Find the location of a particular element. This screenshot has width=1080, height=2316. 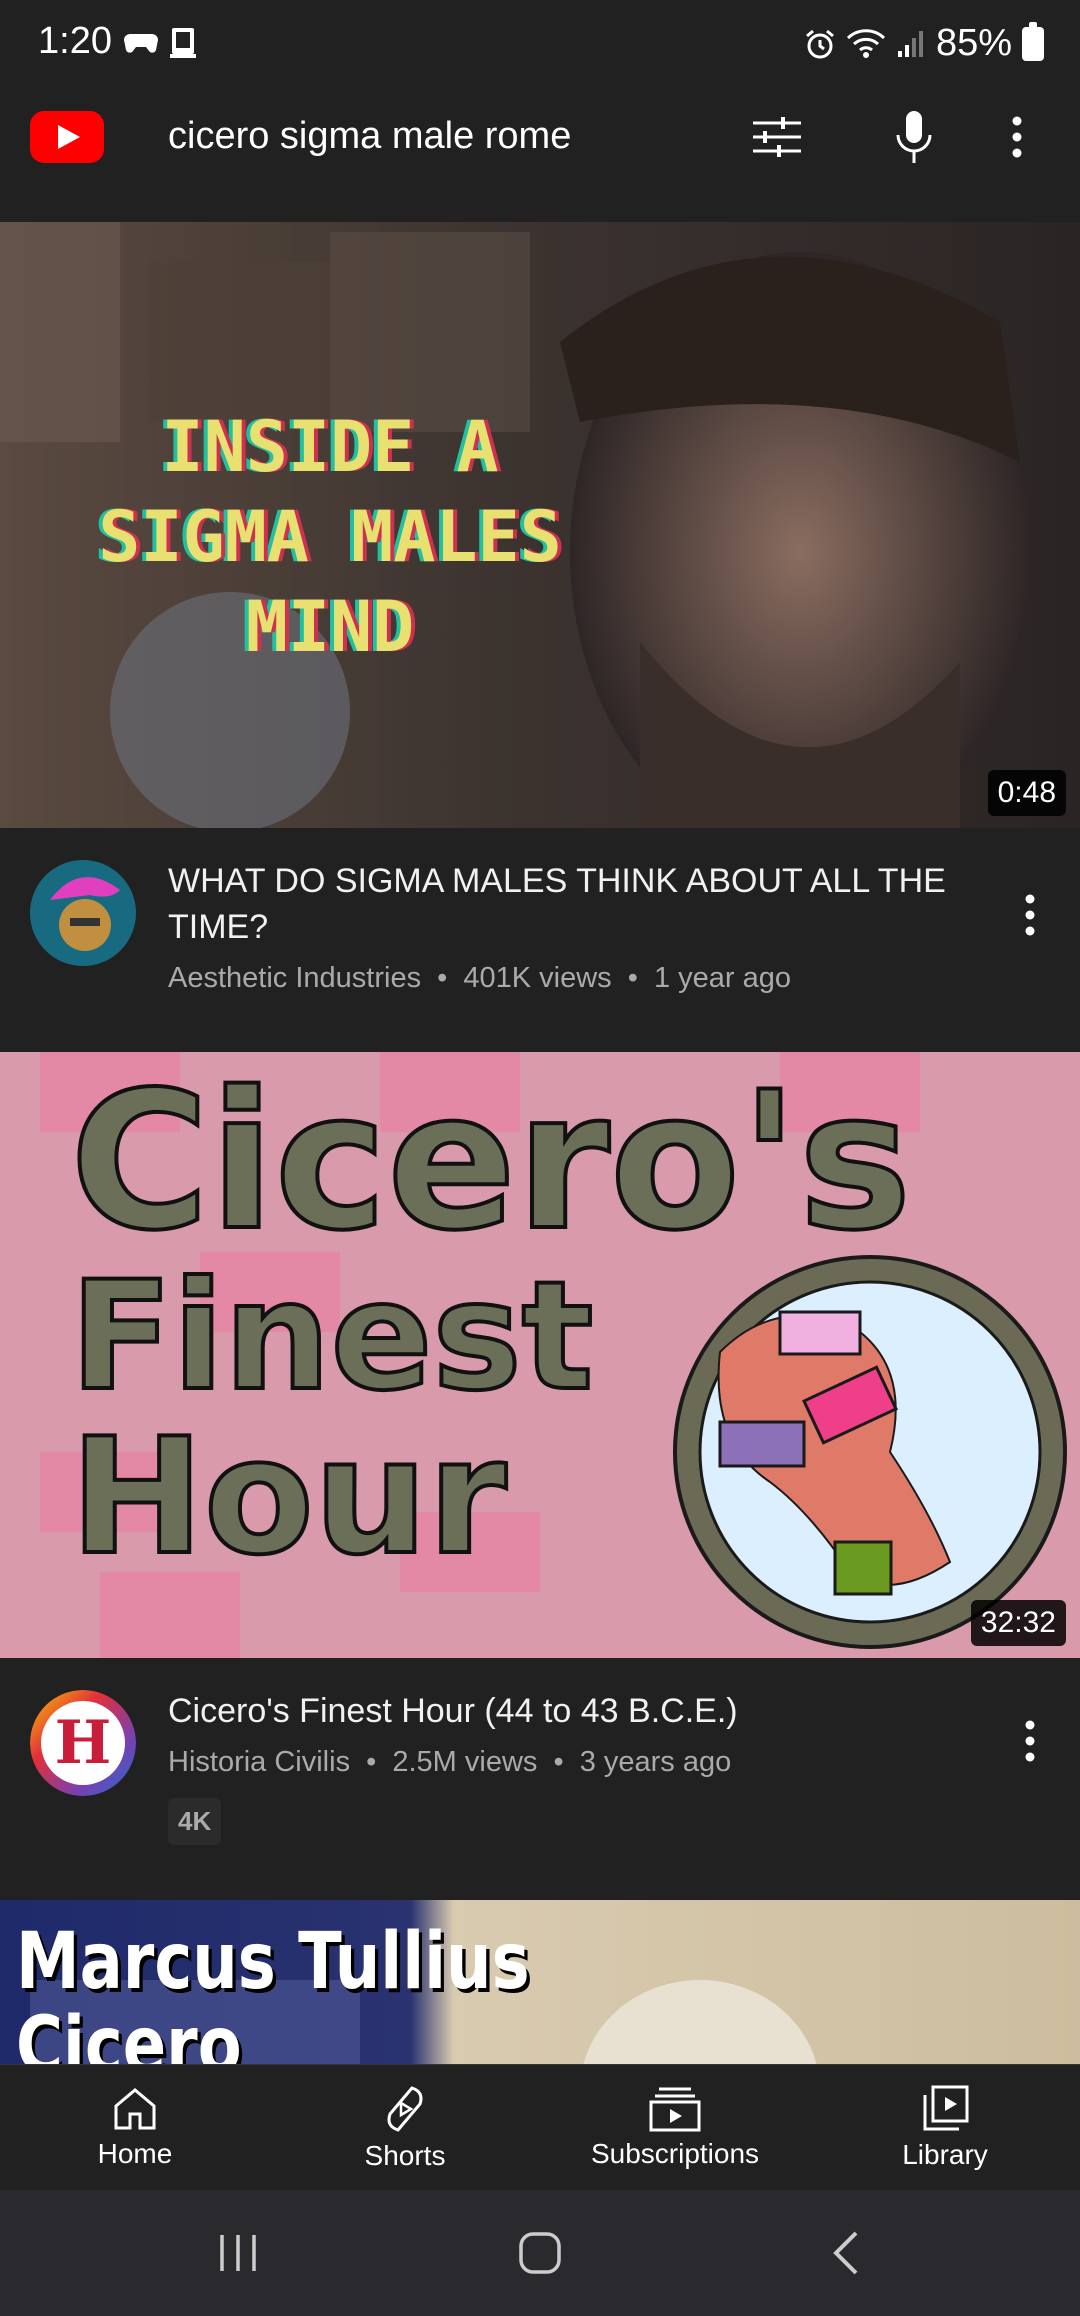

video-thumbnail: Marcus Tullius Cicero is located at coordinates (540, 1982).